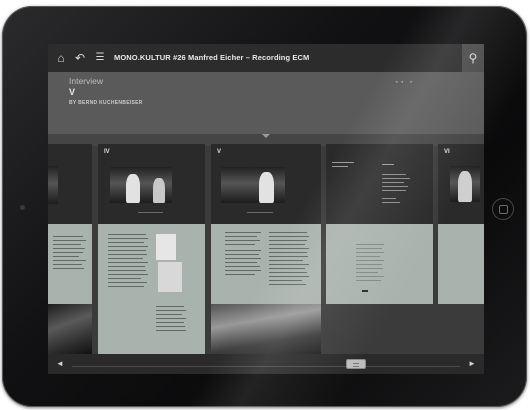 The height and width of the screenshot is (410, 530). I want to click on next-page-button: ►, so click(472, 363).